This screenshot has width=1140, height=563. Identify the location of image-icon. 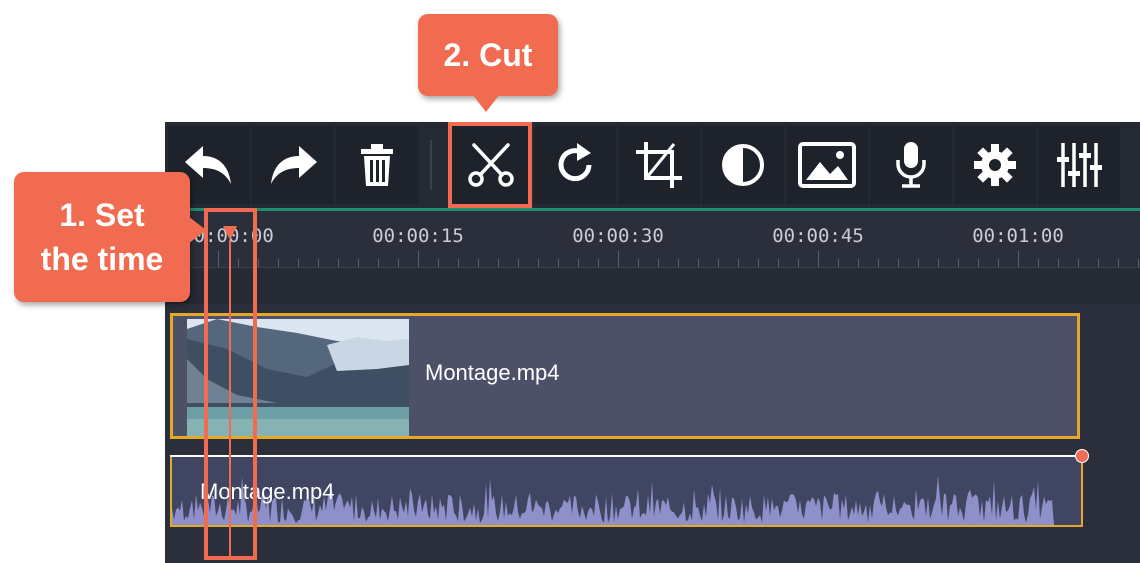
(827, 165).